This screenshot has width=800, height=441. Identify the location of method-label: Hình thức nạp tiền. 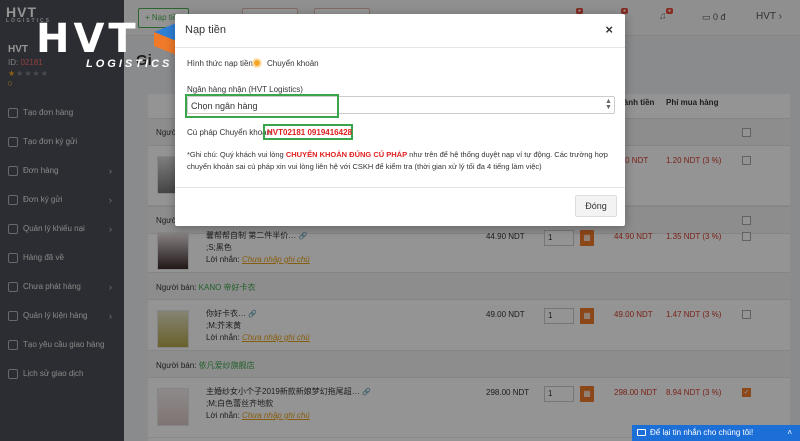
(220, 63).